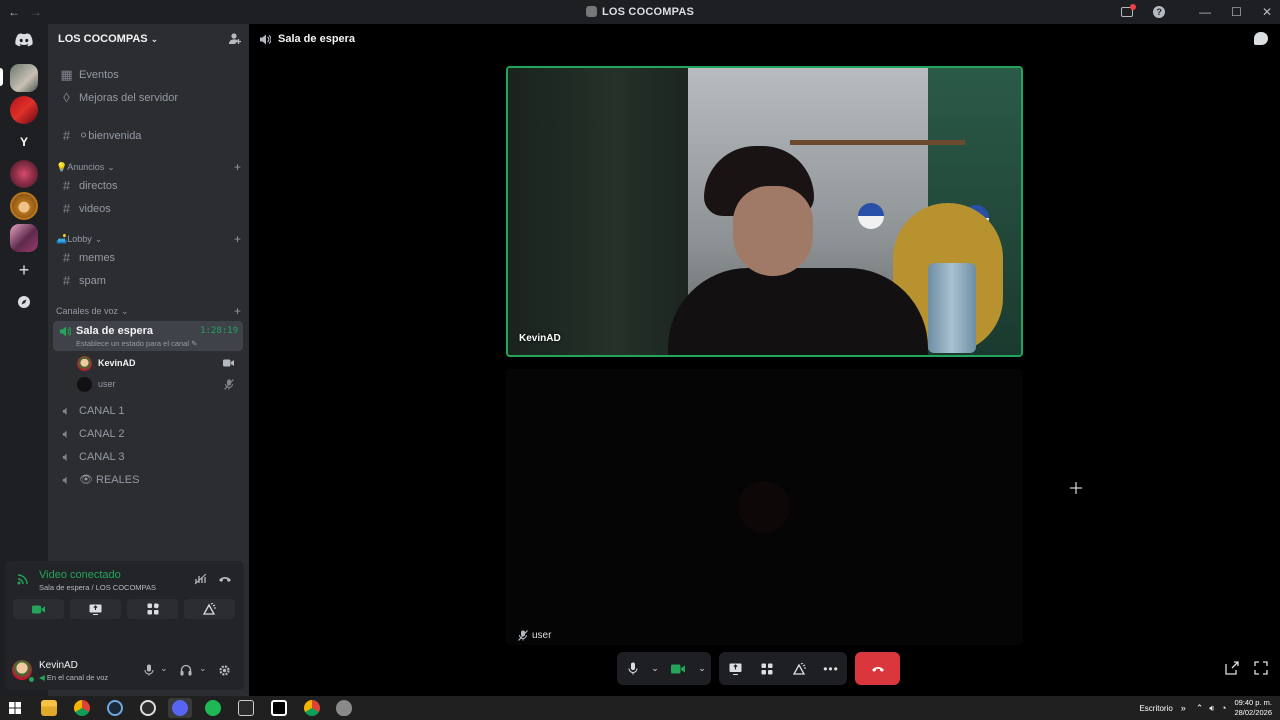 This screenshot has height=720, width=1280. What do you see at coordinates (148, 39) in the screenshot?
I see `server-header: LOS COCOMPAS ⌄` at bounding box center [148, 39].